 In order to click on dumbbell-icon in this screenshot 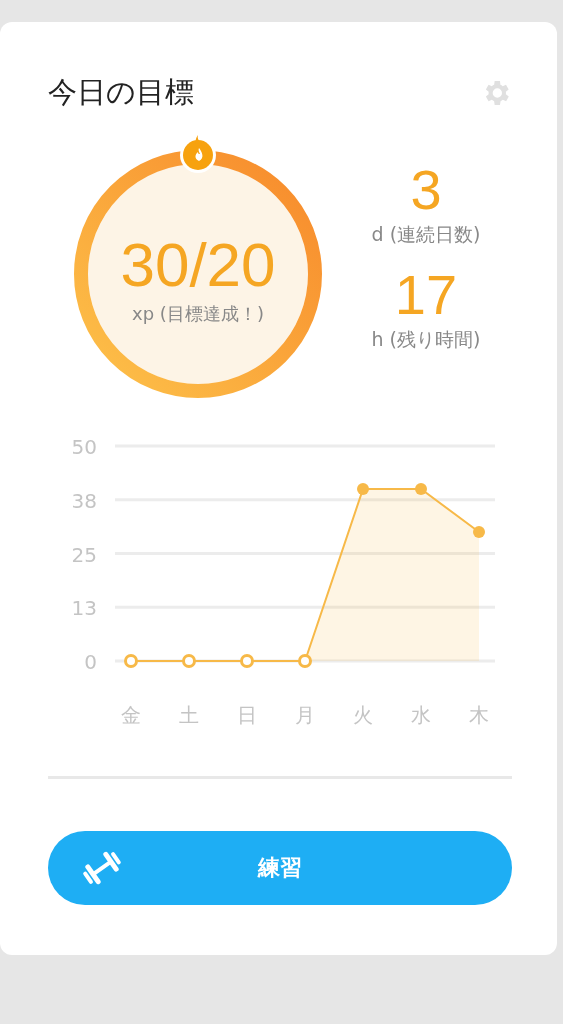, I will do `click(102, 868)`.